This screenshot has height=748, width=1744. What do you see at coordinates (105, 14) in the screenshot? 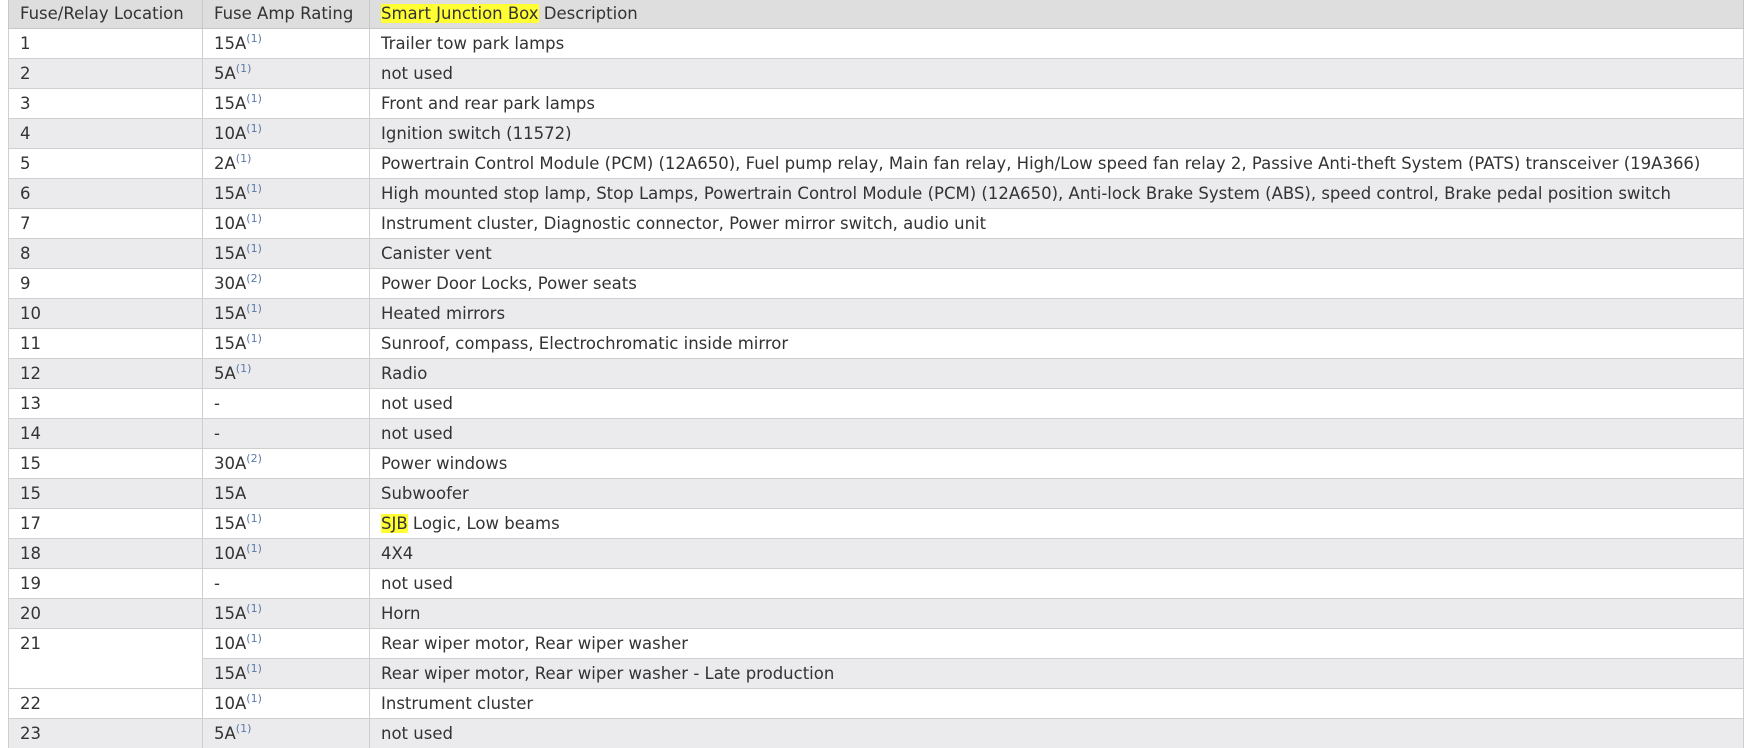
I see `header-location: Fuse/Relay Location` at bounding box center [105, 14].